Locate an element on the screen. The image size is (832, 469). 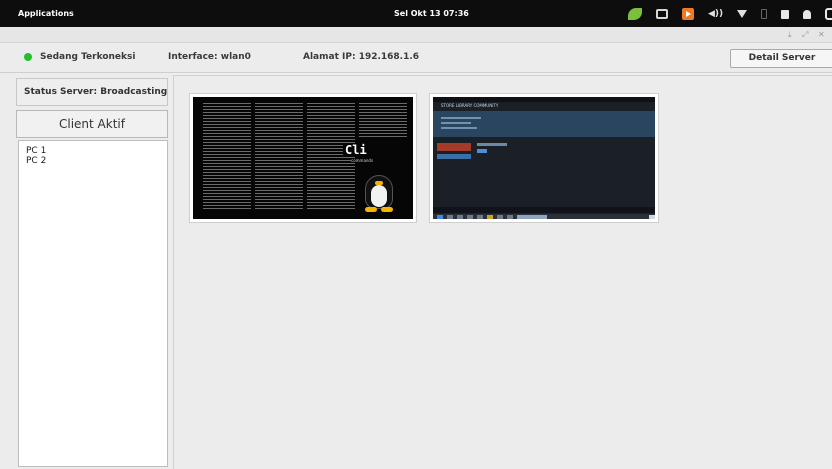
game-library-screen: STORE LIBRARY COMMUNITY is located at coordinates (544, 158).